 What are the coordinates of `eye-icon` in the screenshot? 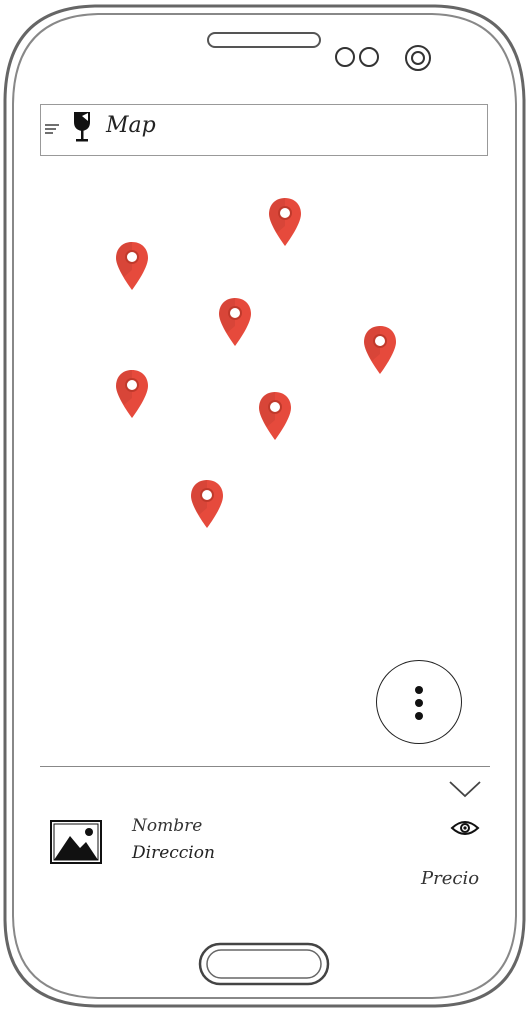 It's located at (465, 828).